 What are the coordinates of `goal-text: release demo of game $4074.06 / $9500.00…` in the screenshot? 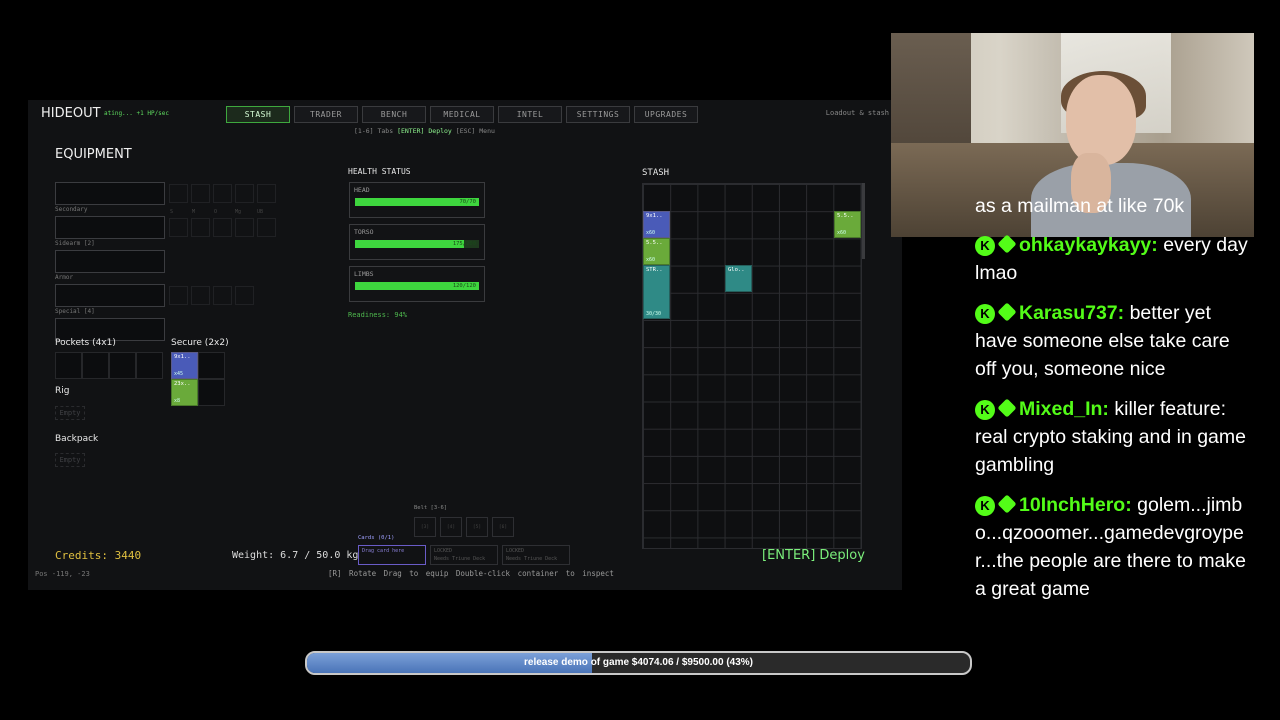 It's located at (638, 662).